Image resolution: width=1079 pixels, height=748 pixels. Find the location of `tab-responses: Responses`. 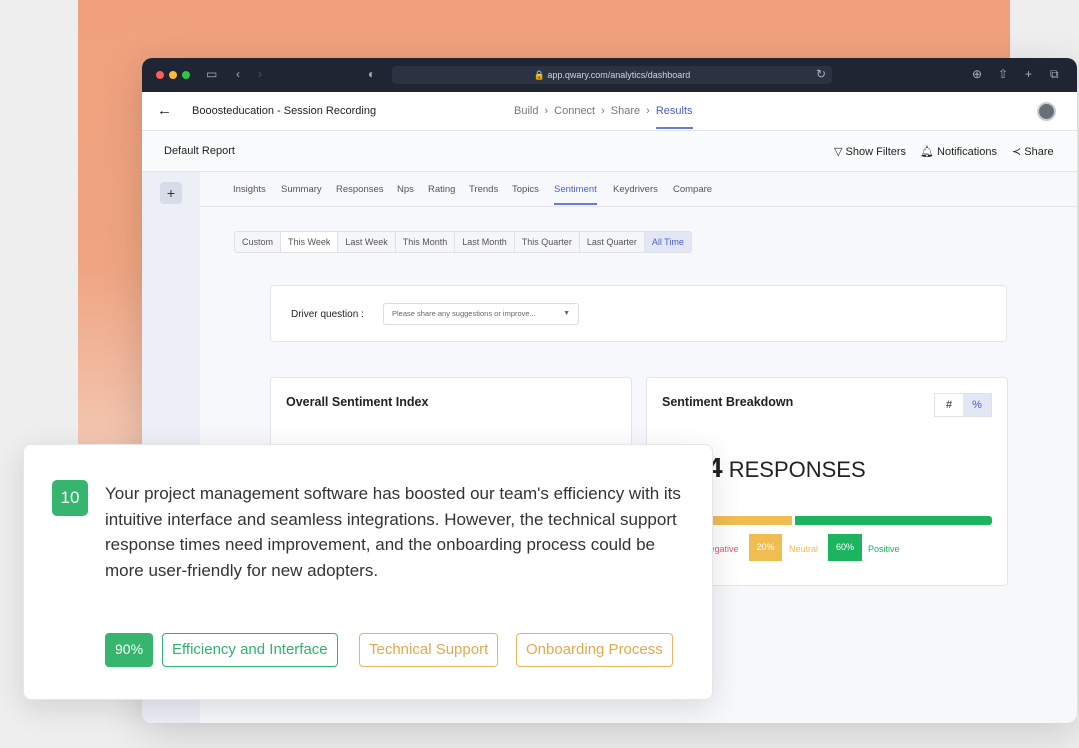

tab-responses: Responses is located at coordinates (360, 189).